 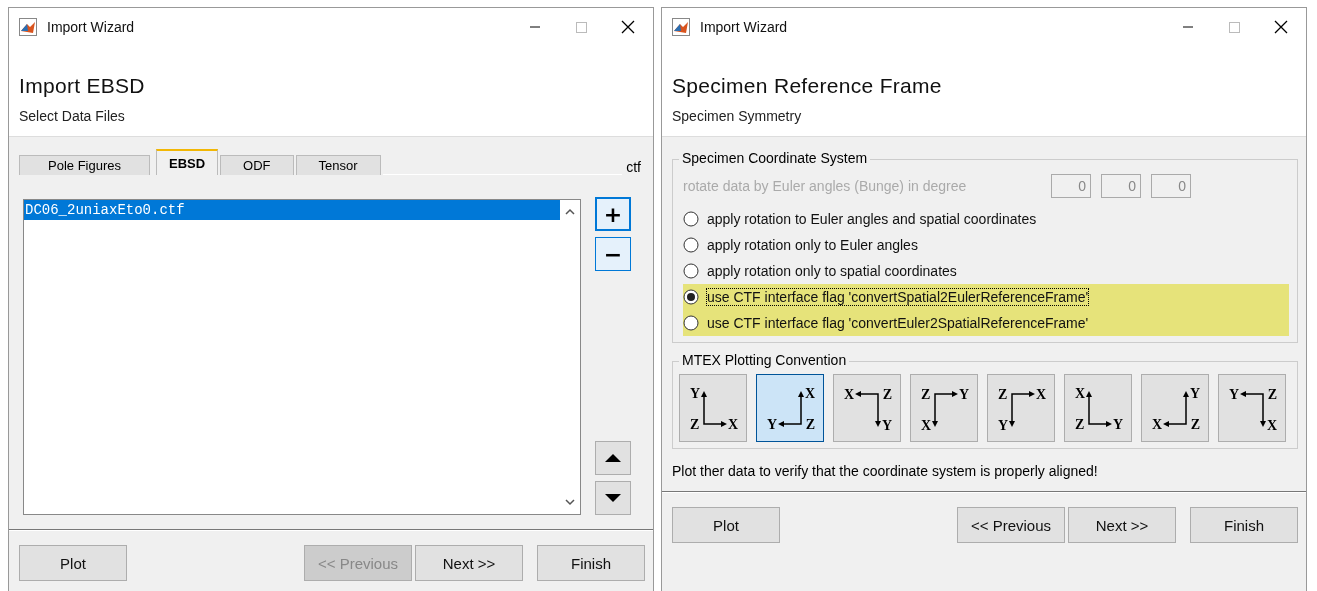 I want to click on remove-button: −, so click(x=613, y=254).